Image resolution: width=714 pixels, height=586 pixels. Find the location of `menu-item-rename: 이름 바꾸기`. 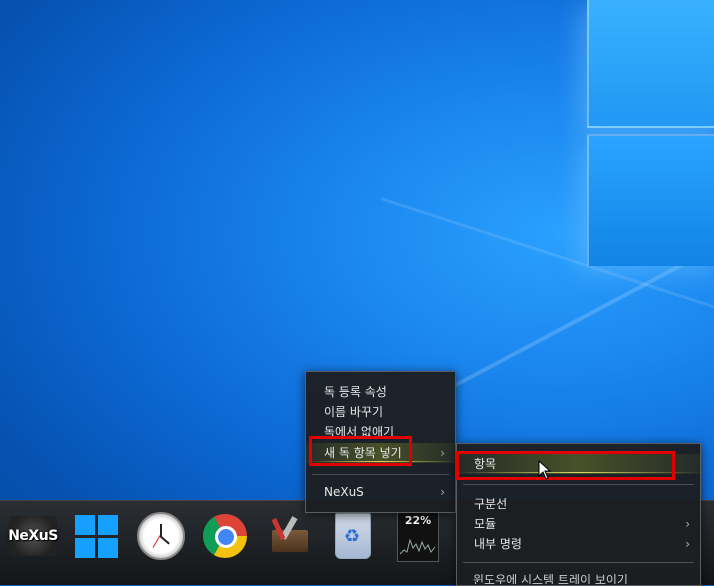

menu-item-rename: 이름 바꾸기 is located at coordinates (380, 412).